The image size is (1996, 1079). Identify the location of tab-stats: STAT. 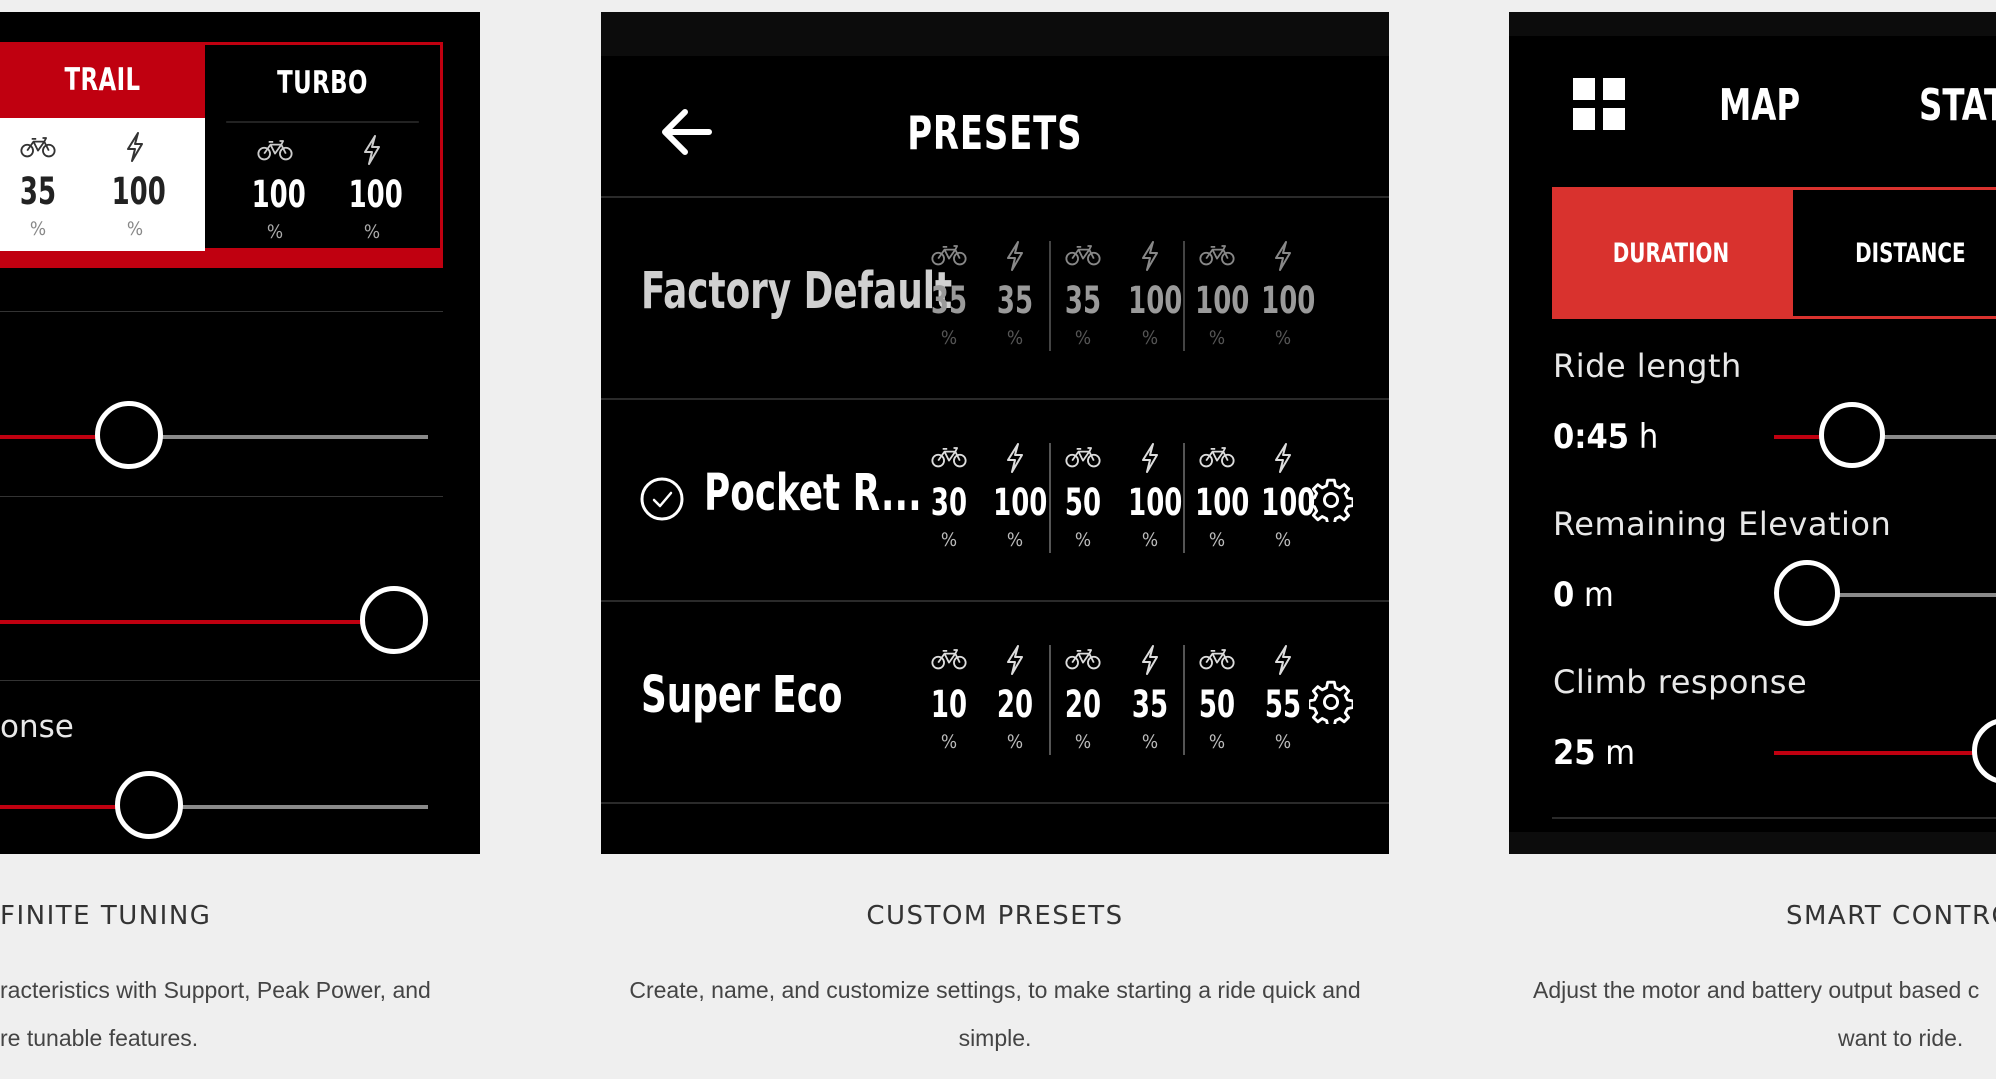
(1957, 105).